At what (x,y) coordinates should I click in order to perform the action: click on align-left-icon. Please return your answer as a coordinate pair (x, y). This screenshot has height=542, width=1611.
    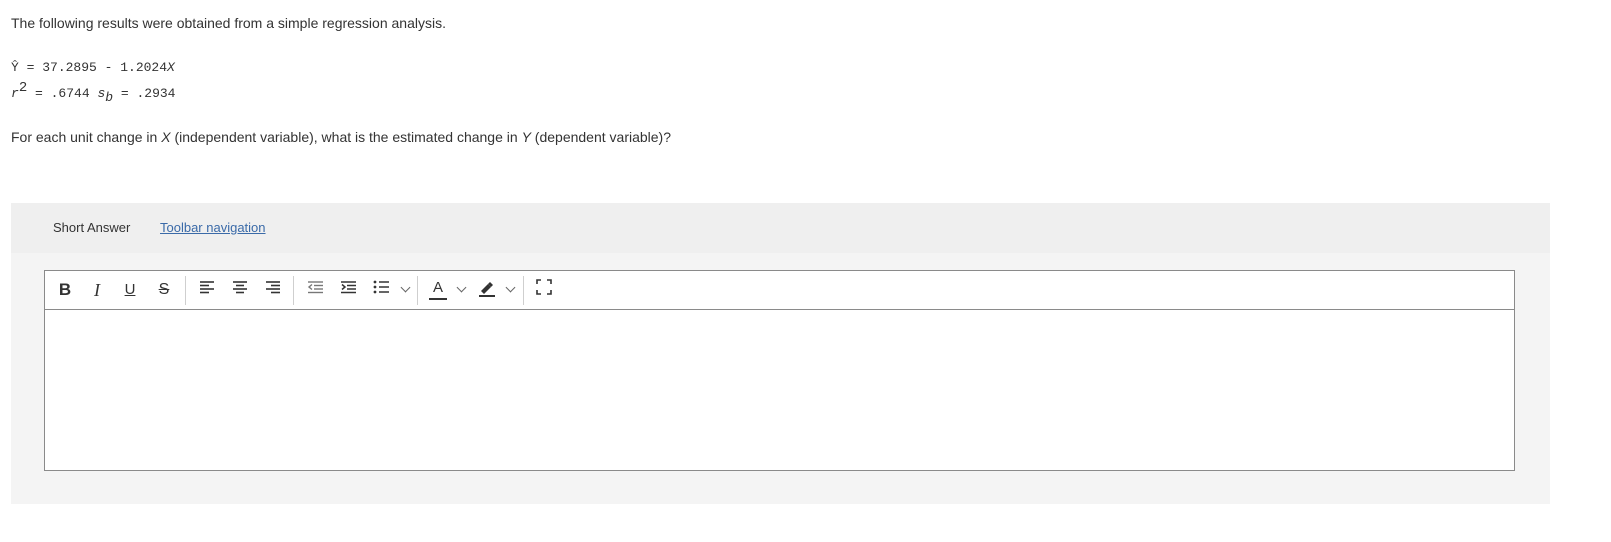
    Looking at the image, I should click on (207, 287).